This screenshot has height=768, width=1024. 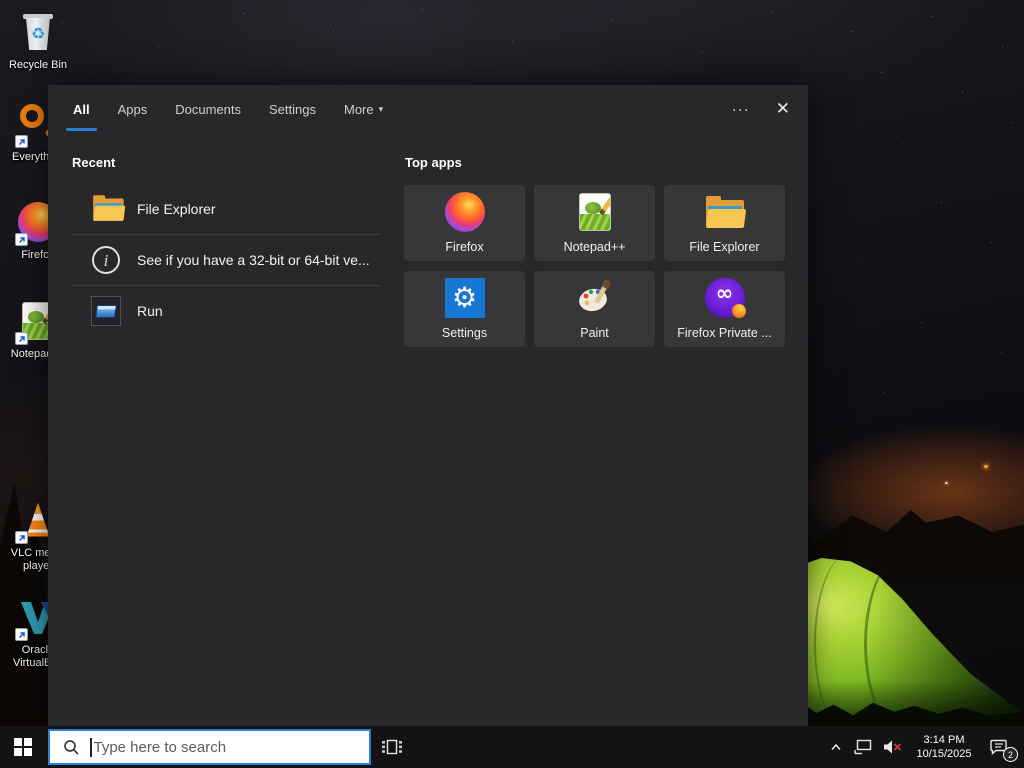 What do you see at coordinates (106, 311) in the screenshot?
I see `run-icon` at bounding box center [106, 311].